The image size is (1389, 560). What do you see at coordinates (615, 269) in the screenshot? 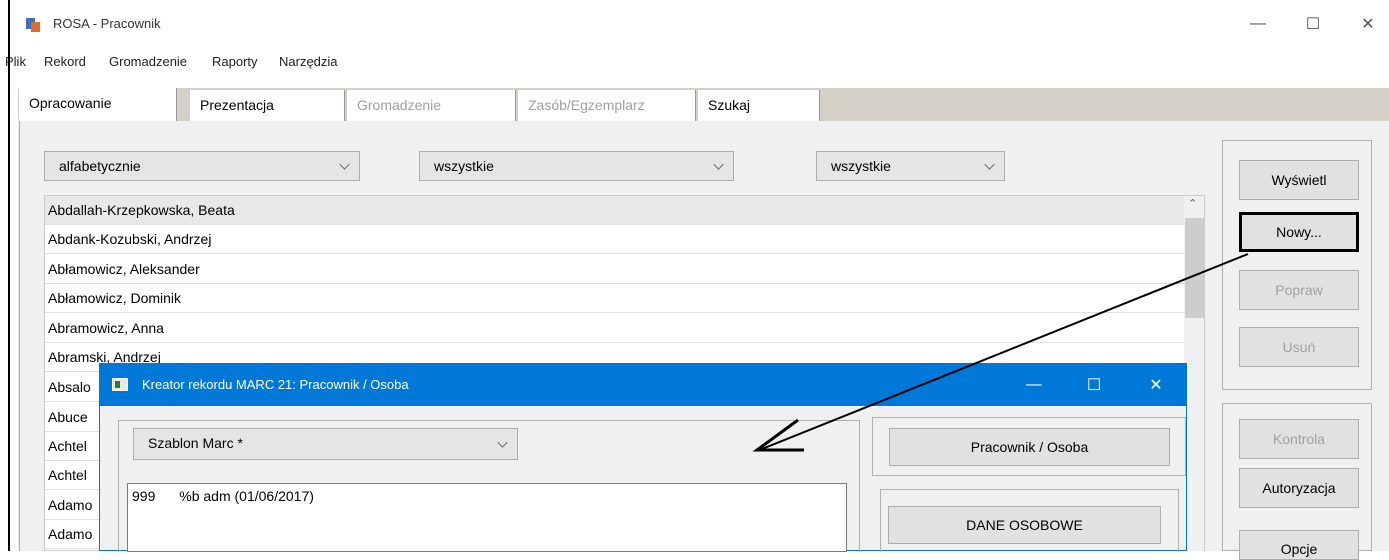
I see `list-item: Abłamowicz, Aleksander` at bounding box center [615, 269].